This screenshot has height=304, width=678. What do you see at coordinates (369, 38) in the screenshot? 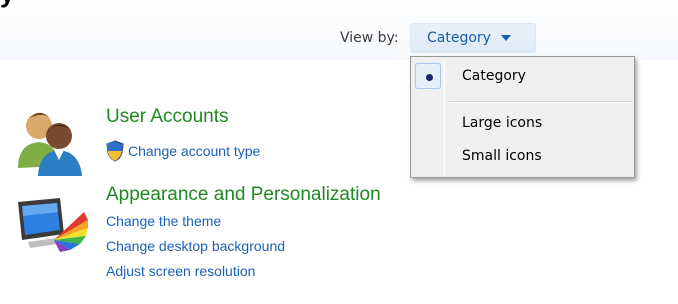
I see `view-by-label: View by:` at bounding box center [369, 38].